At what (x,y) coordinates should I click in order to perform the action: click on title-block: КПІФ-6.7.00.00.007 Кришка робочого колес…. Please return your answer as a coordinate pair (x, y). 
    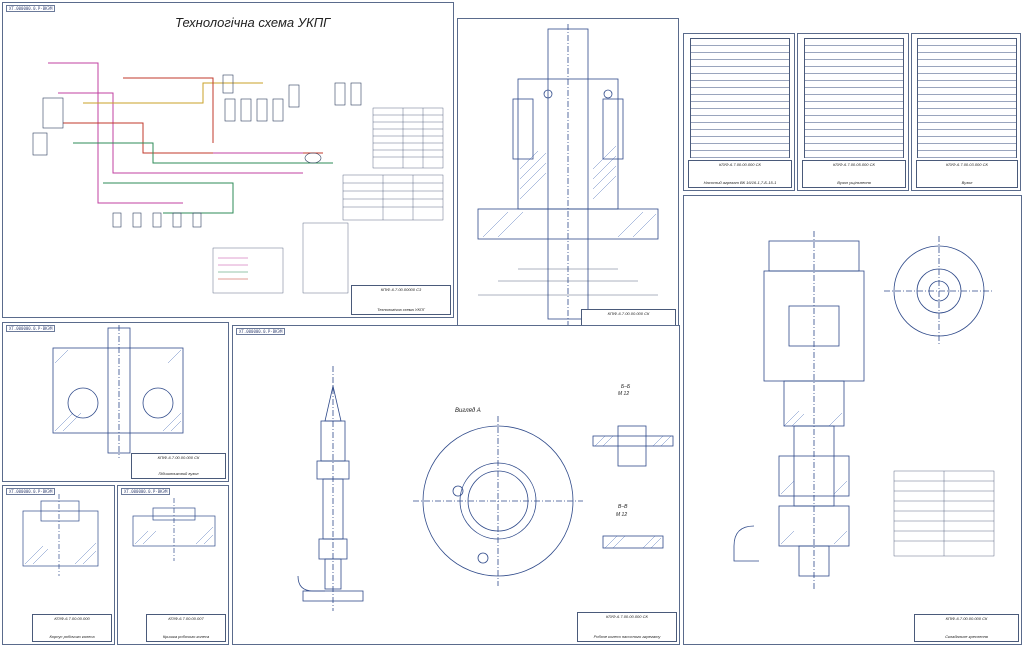
    Looking at the image, I should click on (186, 628).